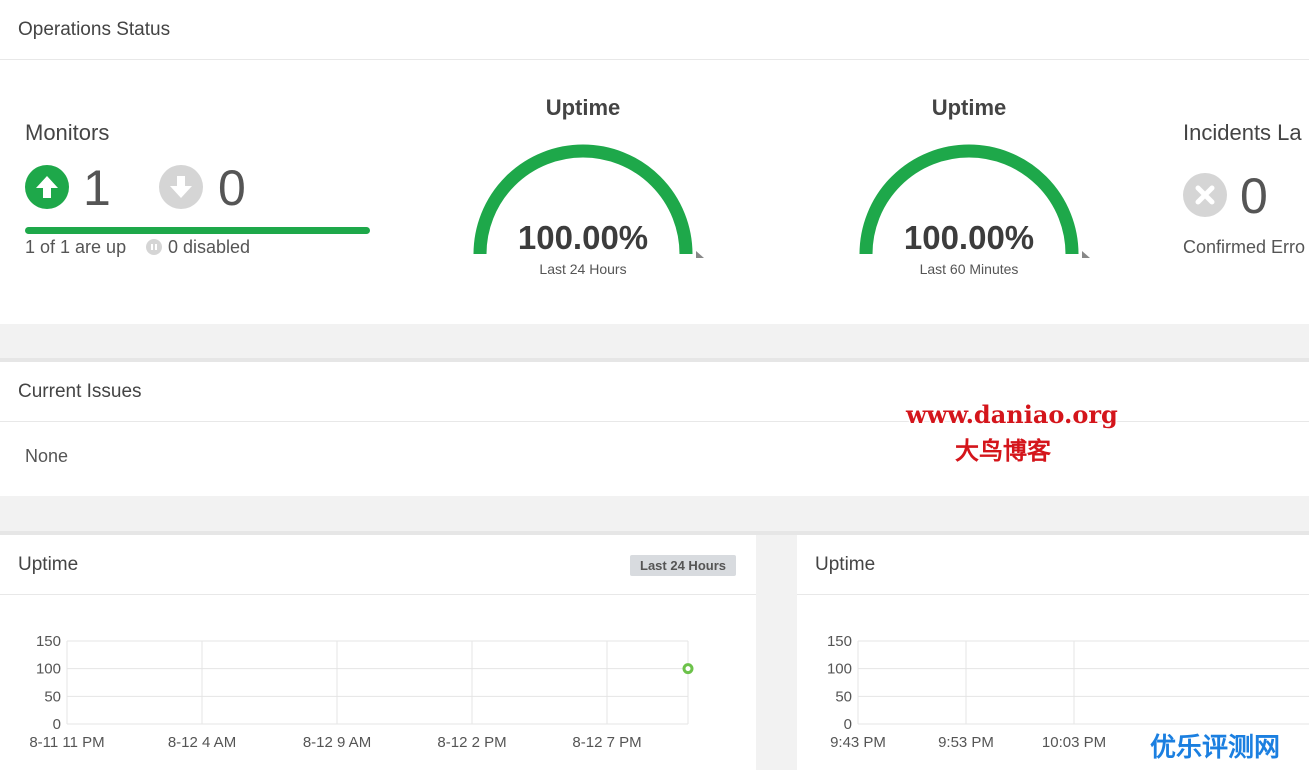 The image size is (1309, 770). I want to click on uptime-24h-header: Uptime Last 24 Hours, so click(378, 565).